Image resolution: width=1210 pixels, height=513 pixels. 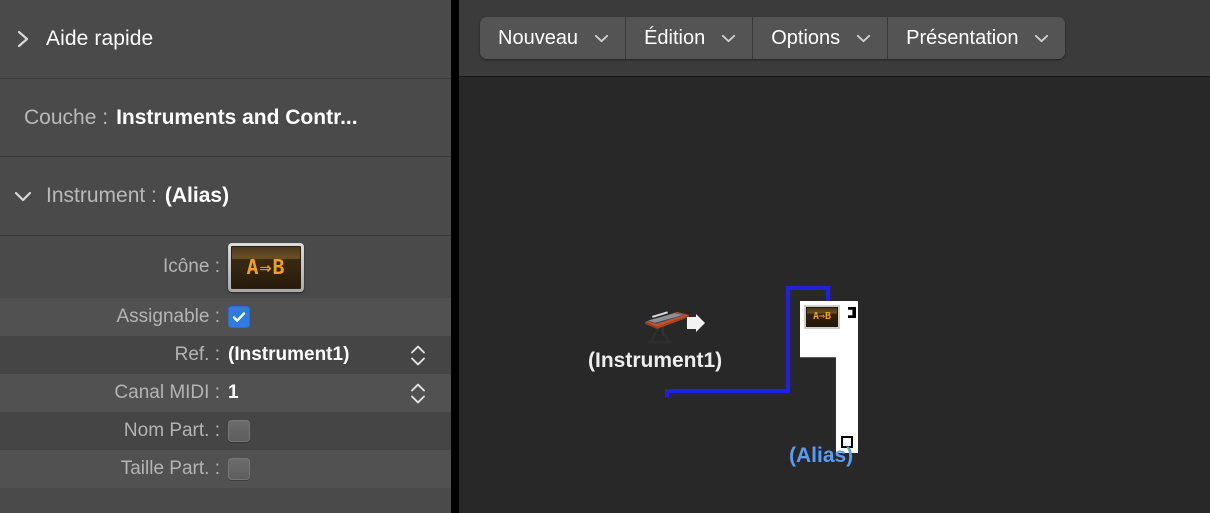 I want to click on menu-presentation: Présentation, so click(x=976, y=38).